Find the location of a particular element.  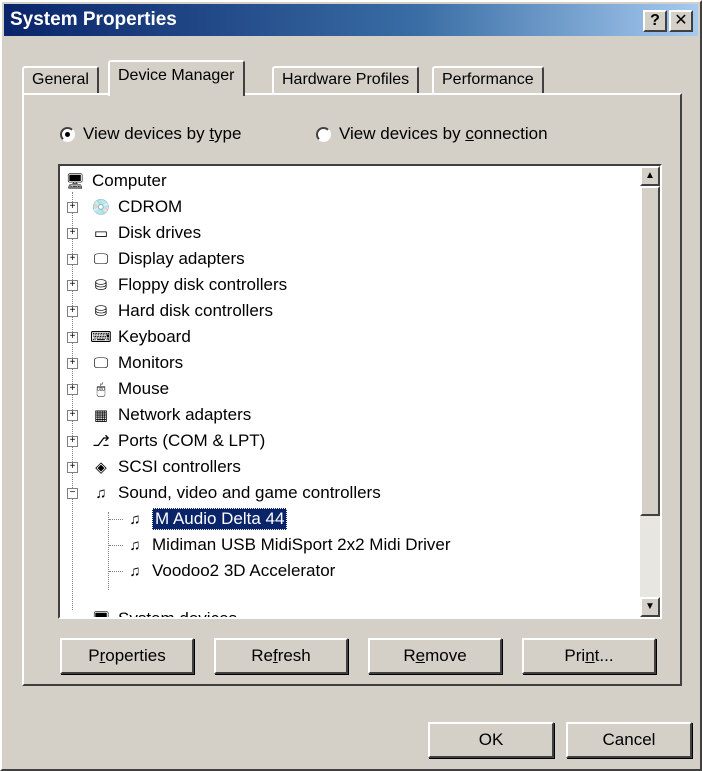

tree-item-scsi-controllers: ◈ SCSI controllers is located at coordinates (165, 467).